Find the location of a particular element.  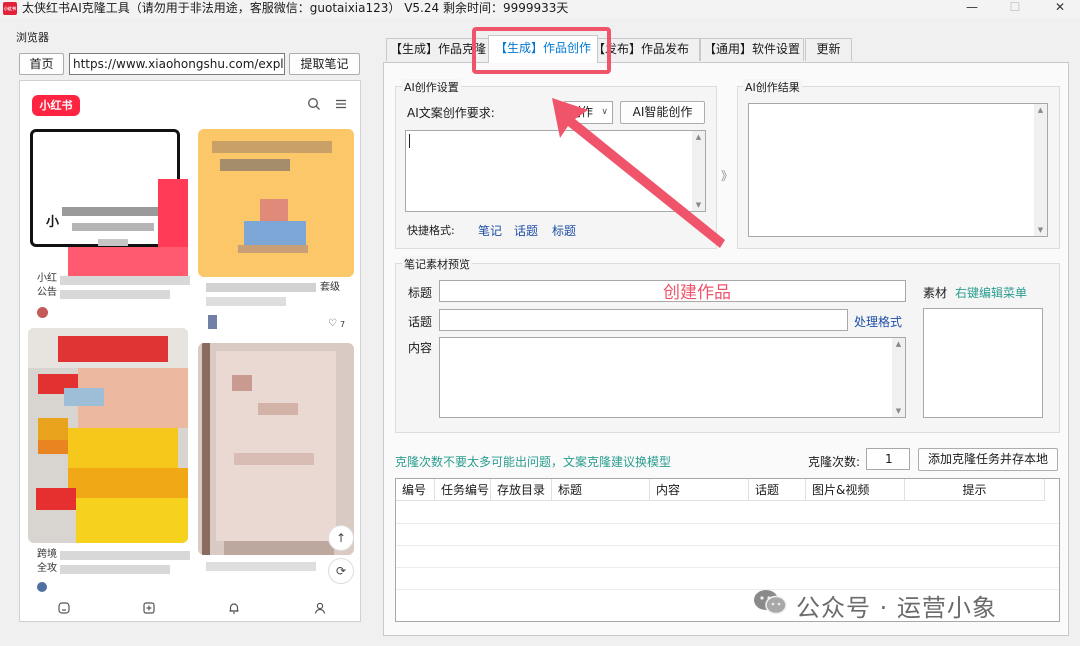

quick-link-note: 笔记 is located at coordinates (490, 230).